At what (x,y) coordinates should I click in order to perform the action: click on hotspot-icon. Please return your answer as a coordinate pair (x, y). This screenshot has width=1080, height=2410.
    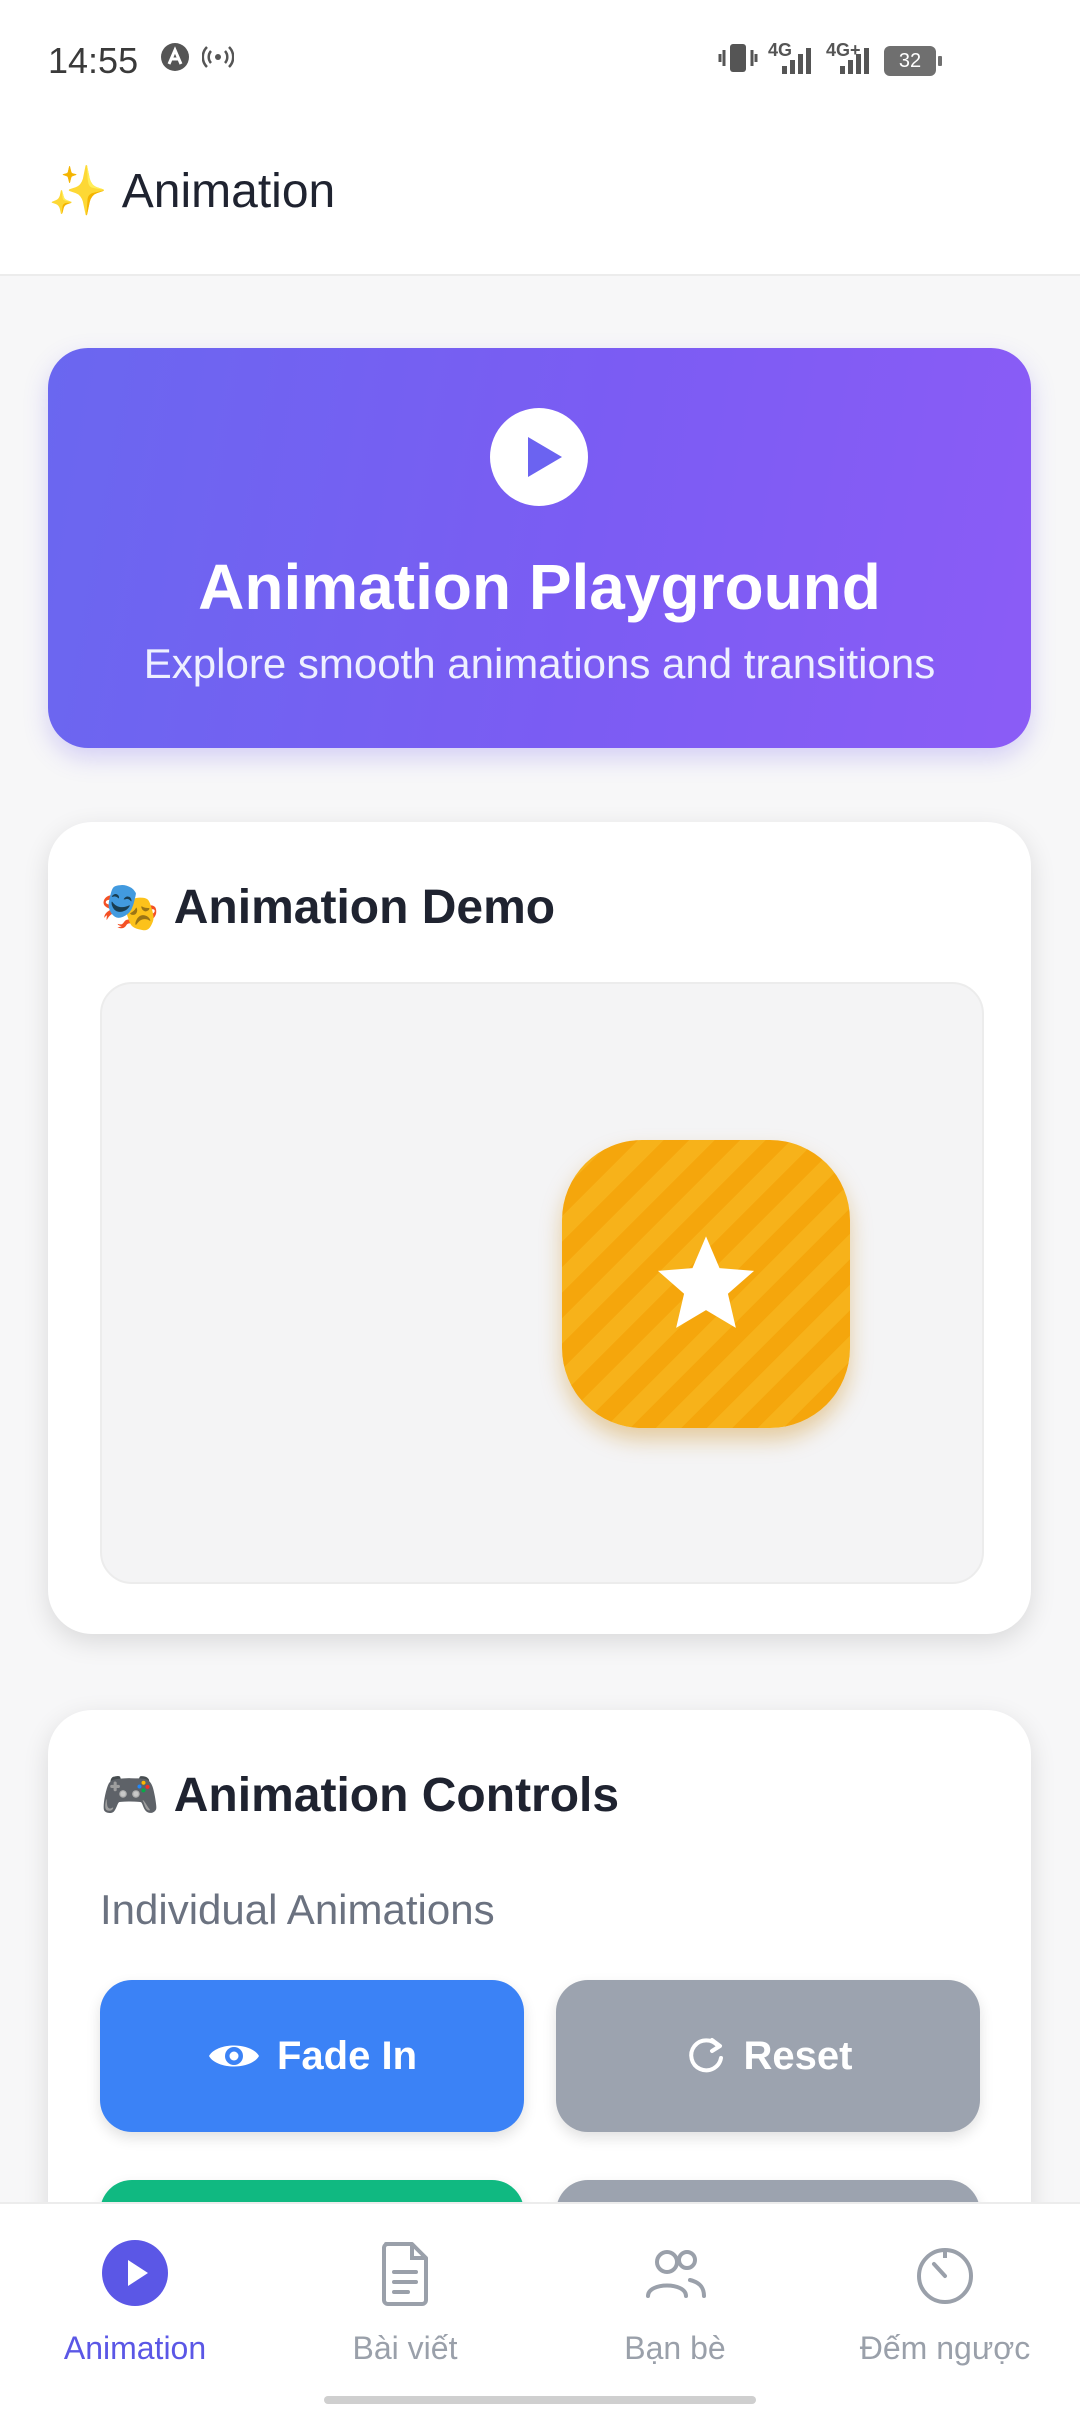
    Looking at the image, I should click on (218, 61).